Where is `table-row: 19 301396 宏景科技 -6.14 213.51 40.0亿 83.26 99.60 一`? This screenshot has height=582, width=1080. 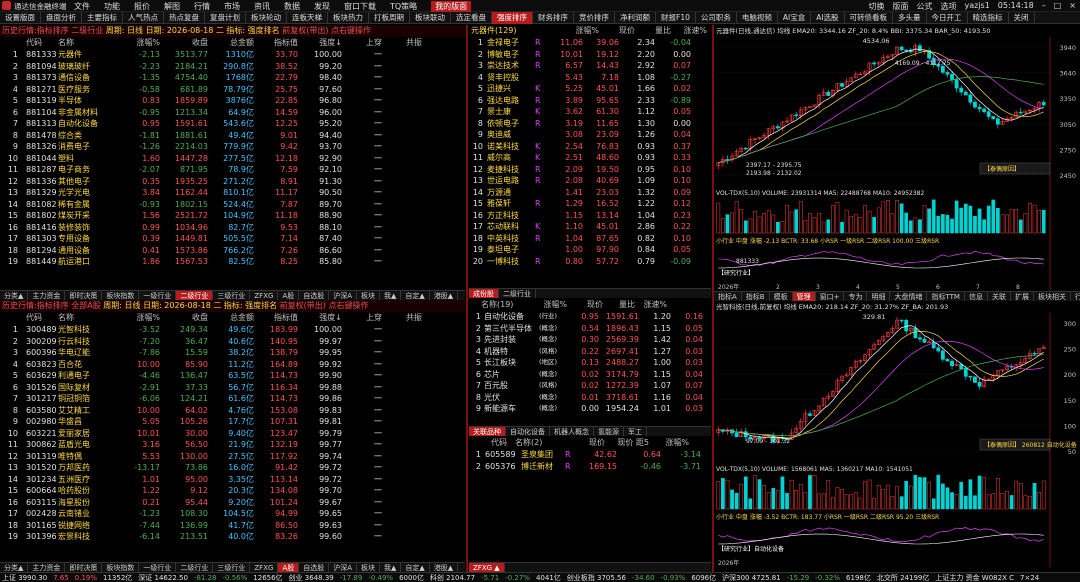
table-row: 19 301396 宏景科技 -6.14 213.51 40.0亿 83.26 99.60 一 is located at coordinates (232, 537).